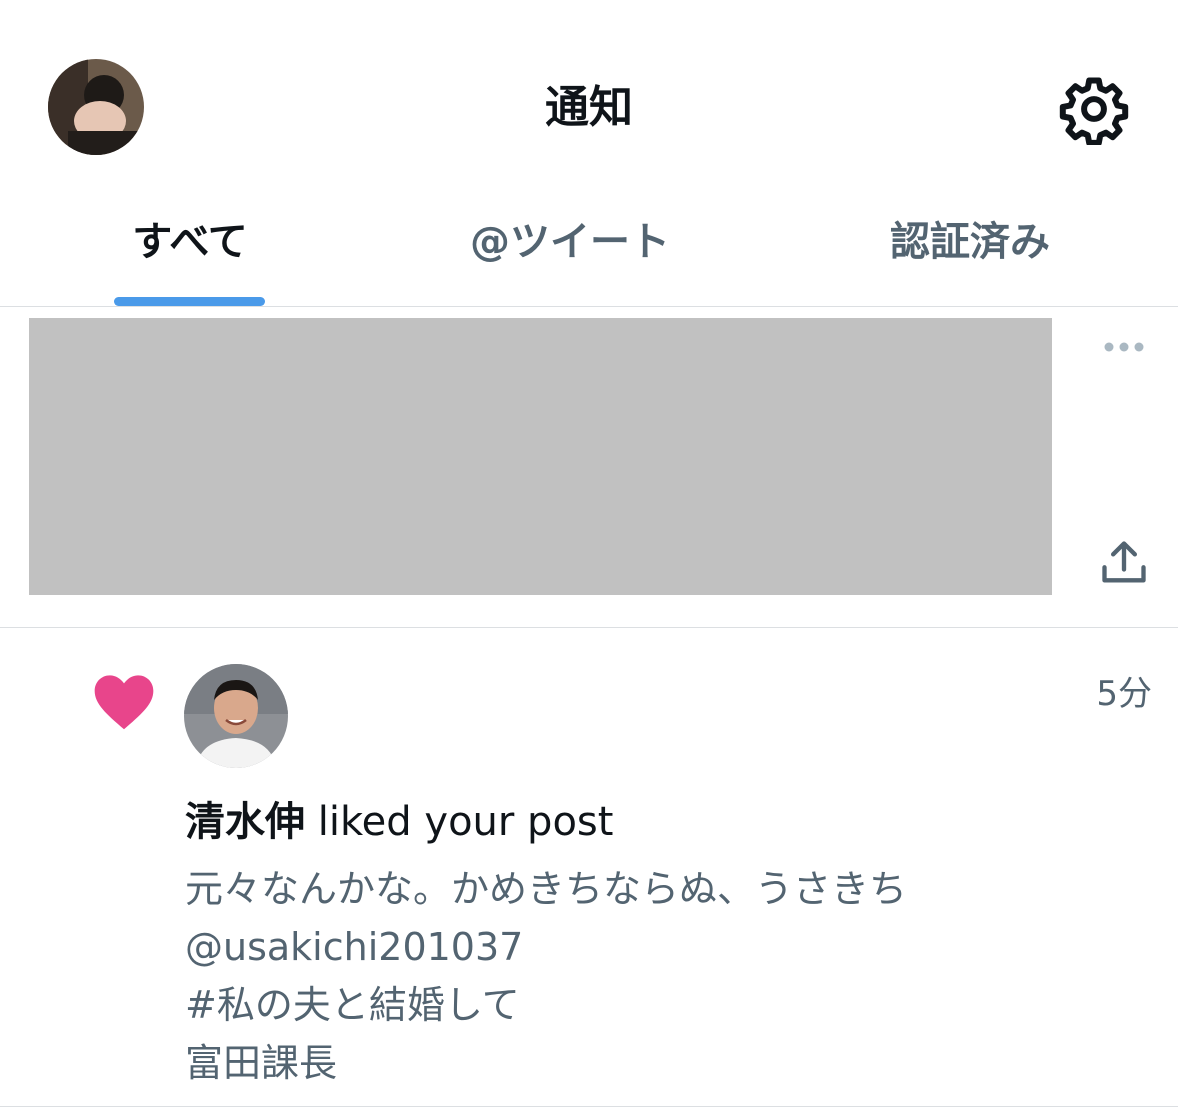  What do you see at coordinates (190, 242) in the screenshot?
I see `tab-all: すべて` at bounding box center [190, 242].